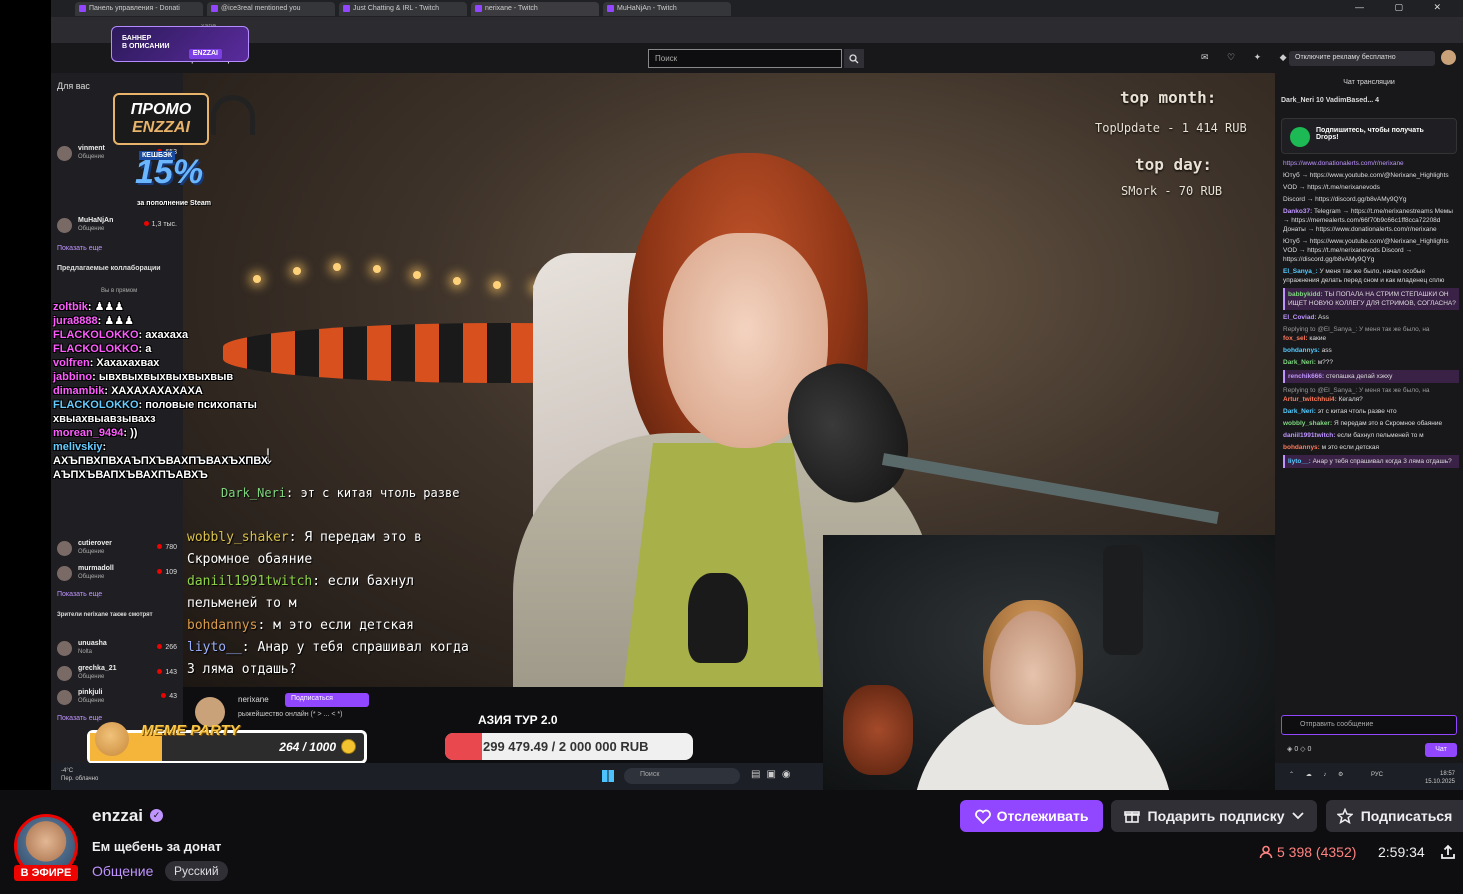  I want to click on captured-chat-message: VOD → https://t.me/nerixanevods, so click(1331, 187).